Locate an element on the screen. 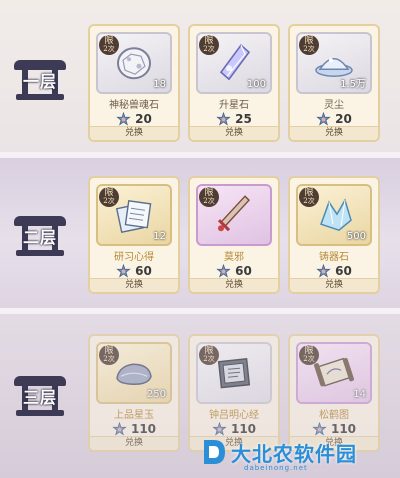 This screenshot has width=400, height=478. item-name: 研习心得 is located at coordinates (134, 257).